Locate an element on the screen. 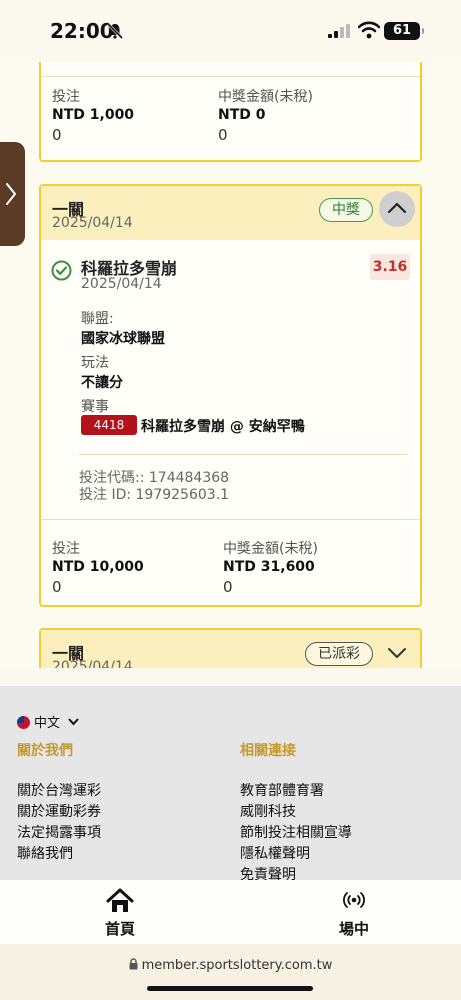  collapse-button is located at coordinates (397, 209).